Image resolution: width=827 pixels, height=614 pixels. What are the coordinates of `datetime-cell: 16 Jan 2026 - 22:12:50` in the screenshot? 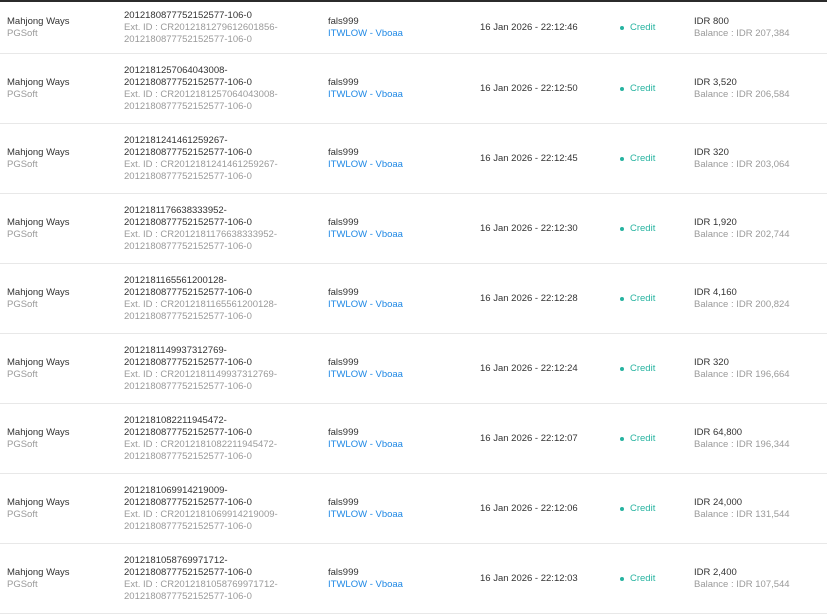 It's located at (545, 88).